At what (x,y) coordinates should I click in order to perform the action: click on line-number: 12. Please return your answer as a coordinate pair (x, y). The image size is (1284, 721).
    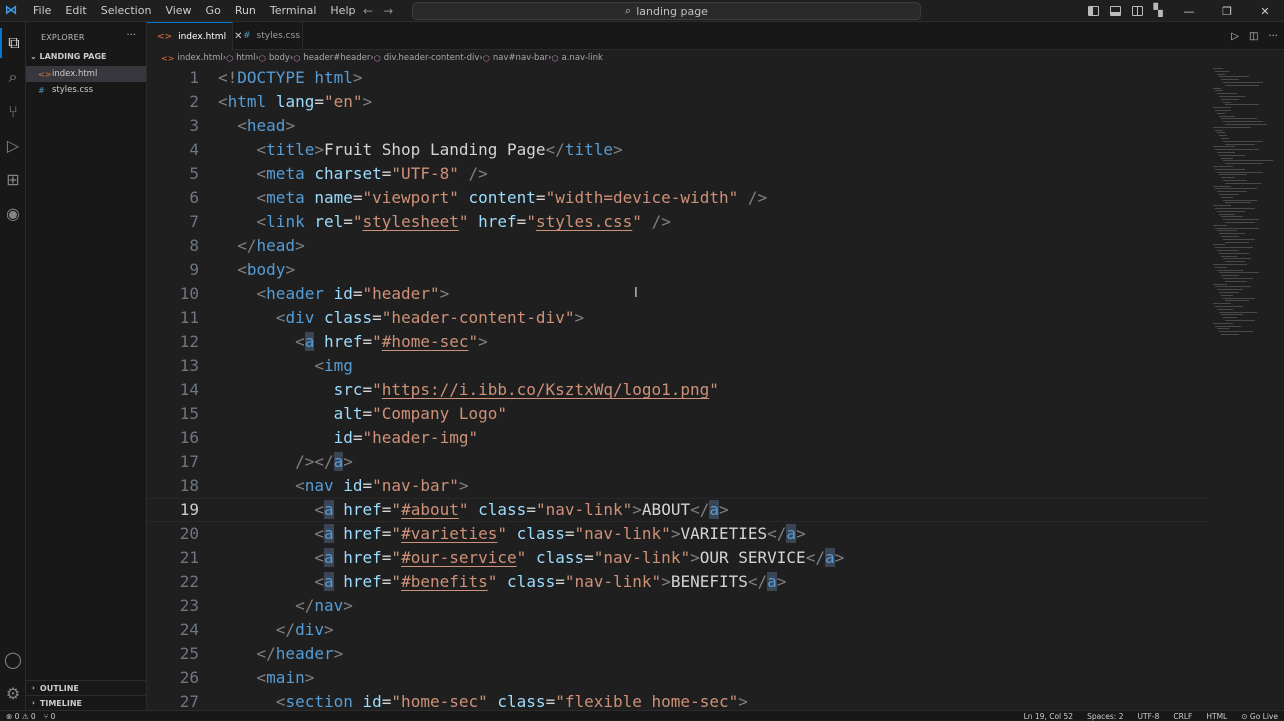
    Looking at the image, I should click on (189, 341).